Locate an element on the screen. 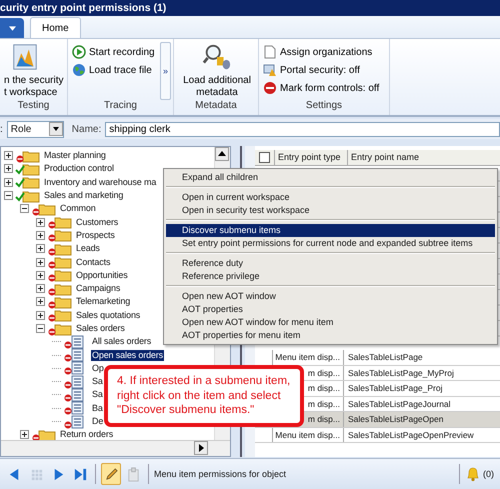 The width and height of the screenshot is (500, 489). play-icon is located at coordinates (79, 52).